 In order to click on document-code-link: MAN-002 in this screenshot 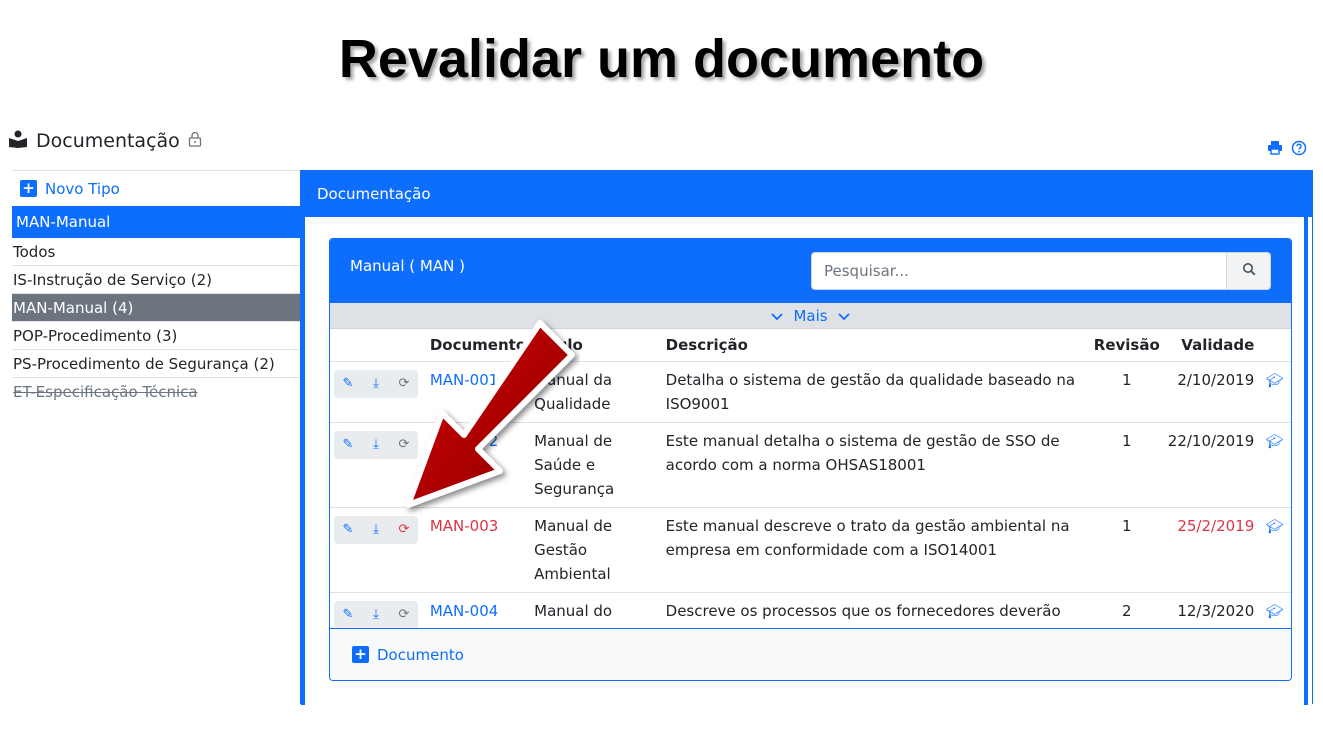, I will do `click(464, 441)`.